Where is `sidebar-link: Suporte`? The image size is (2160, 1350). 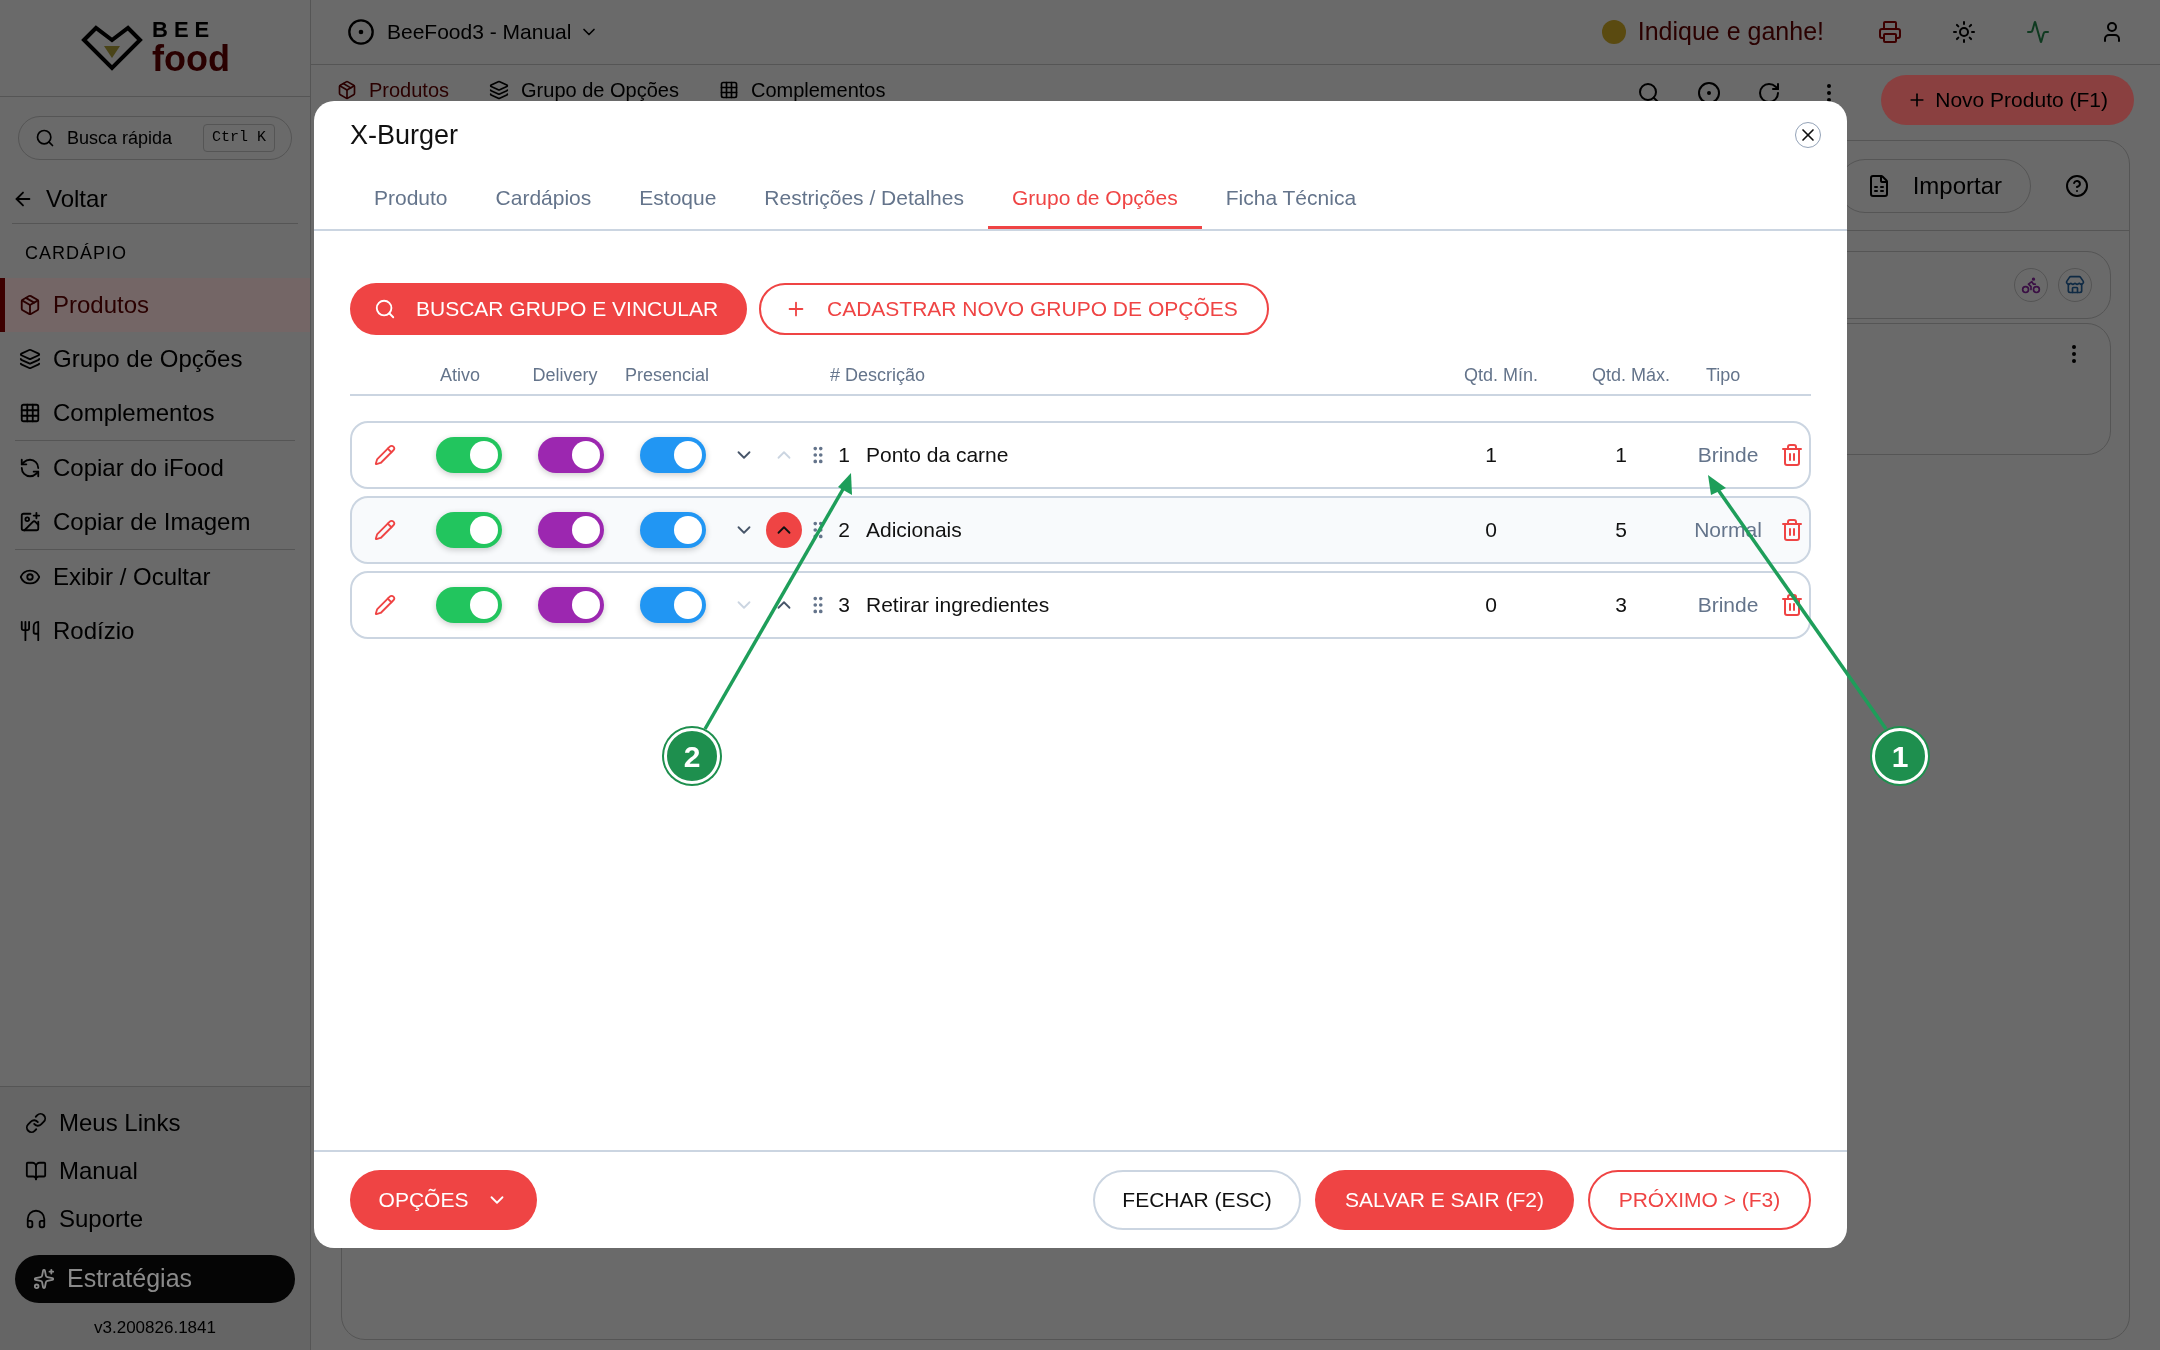
sidebar-link: Suporte is located at coordinates (155, 1218).